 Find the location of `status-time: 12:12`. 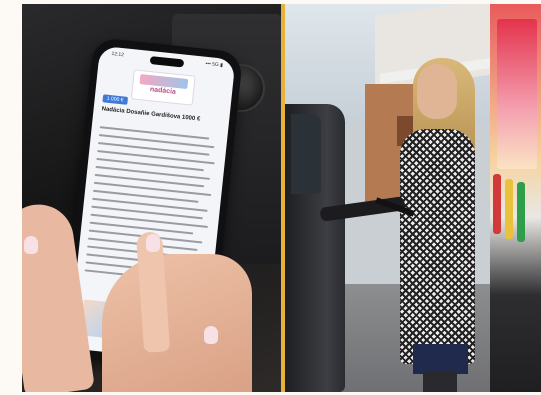

status-time: 12:12 is located at coordinates (118, 54).